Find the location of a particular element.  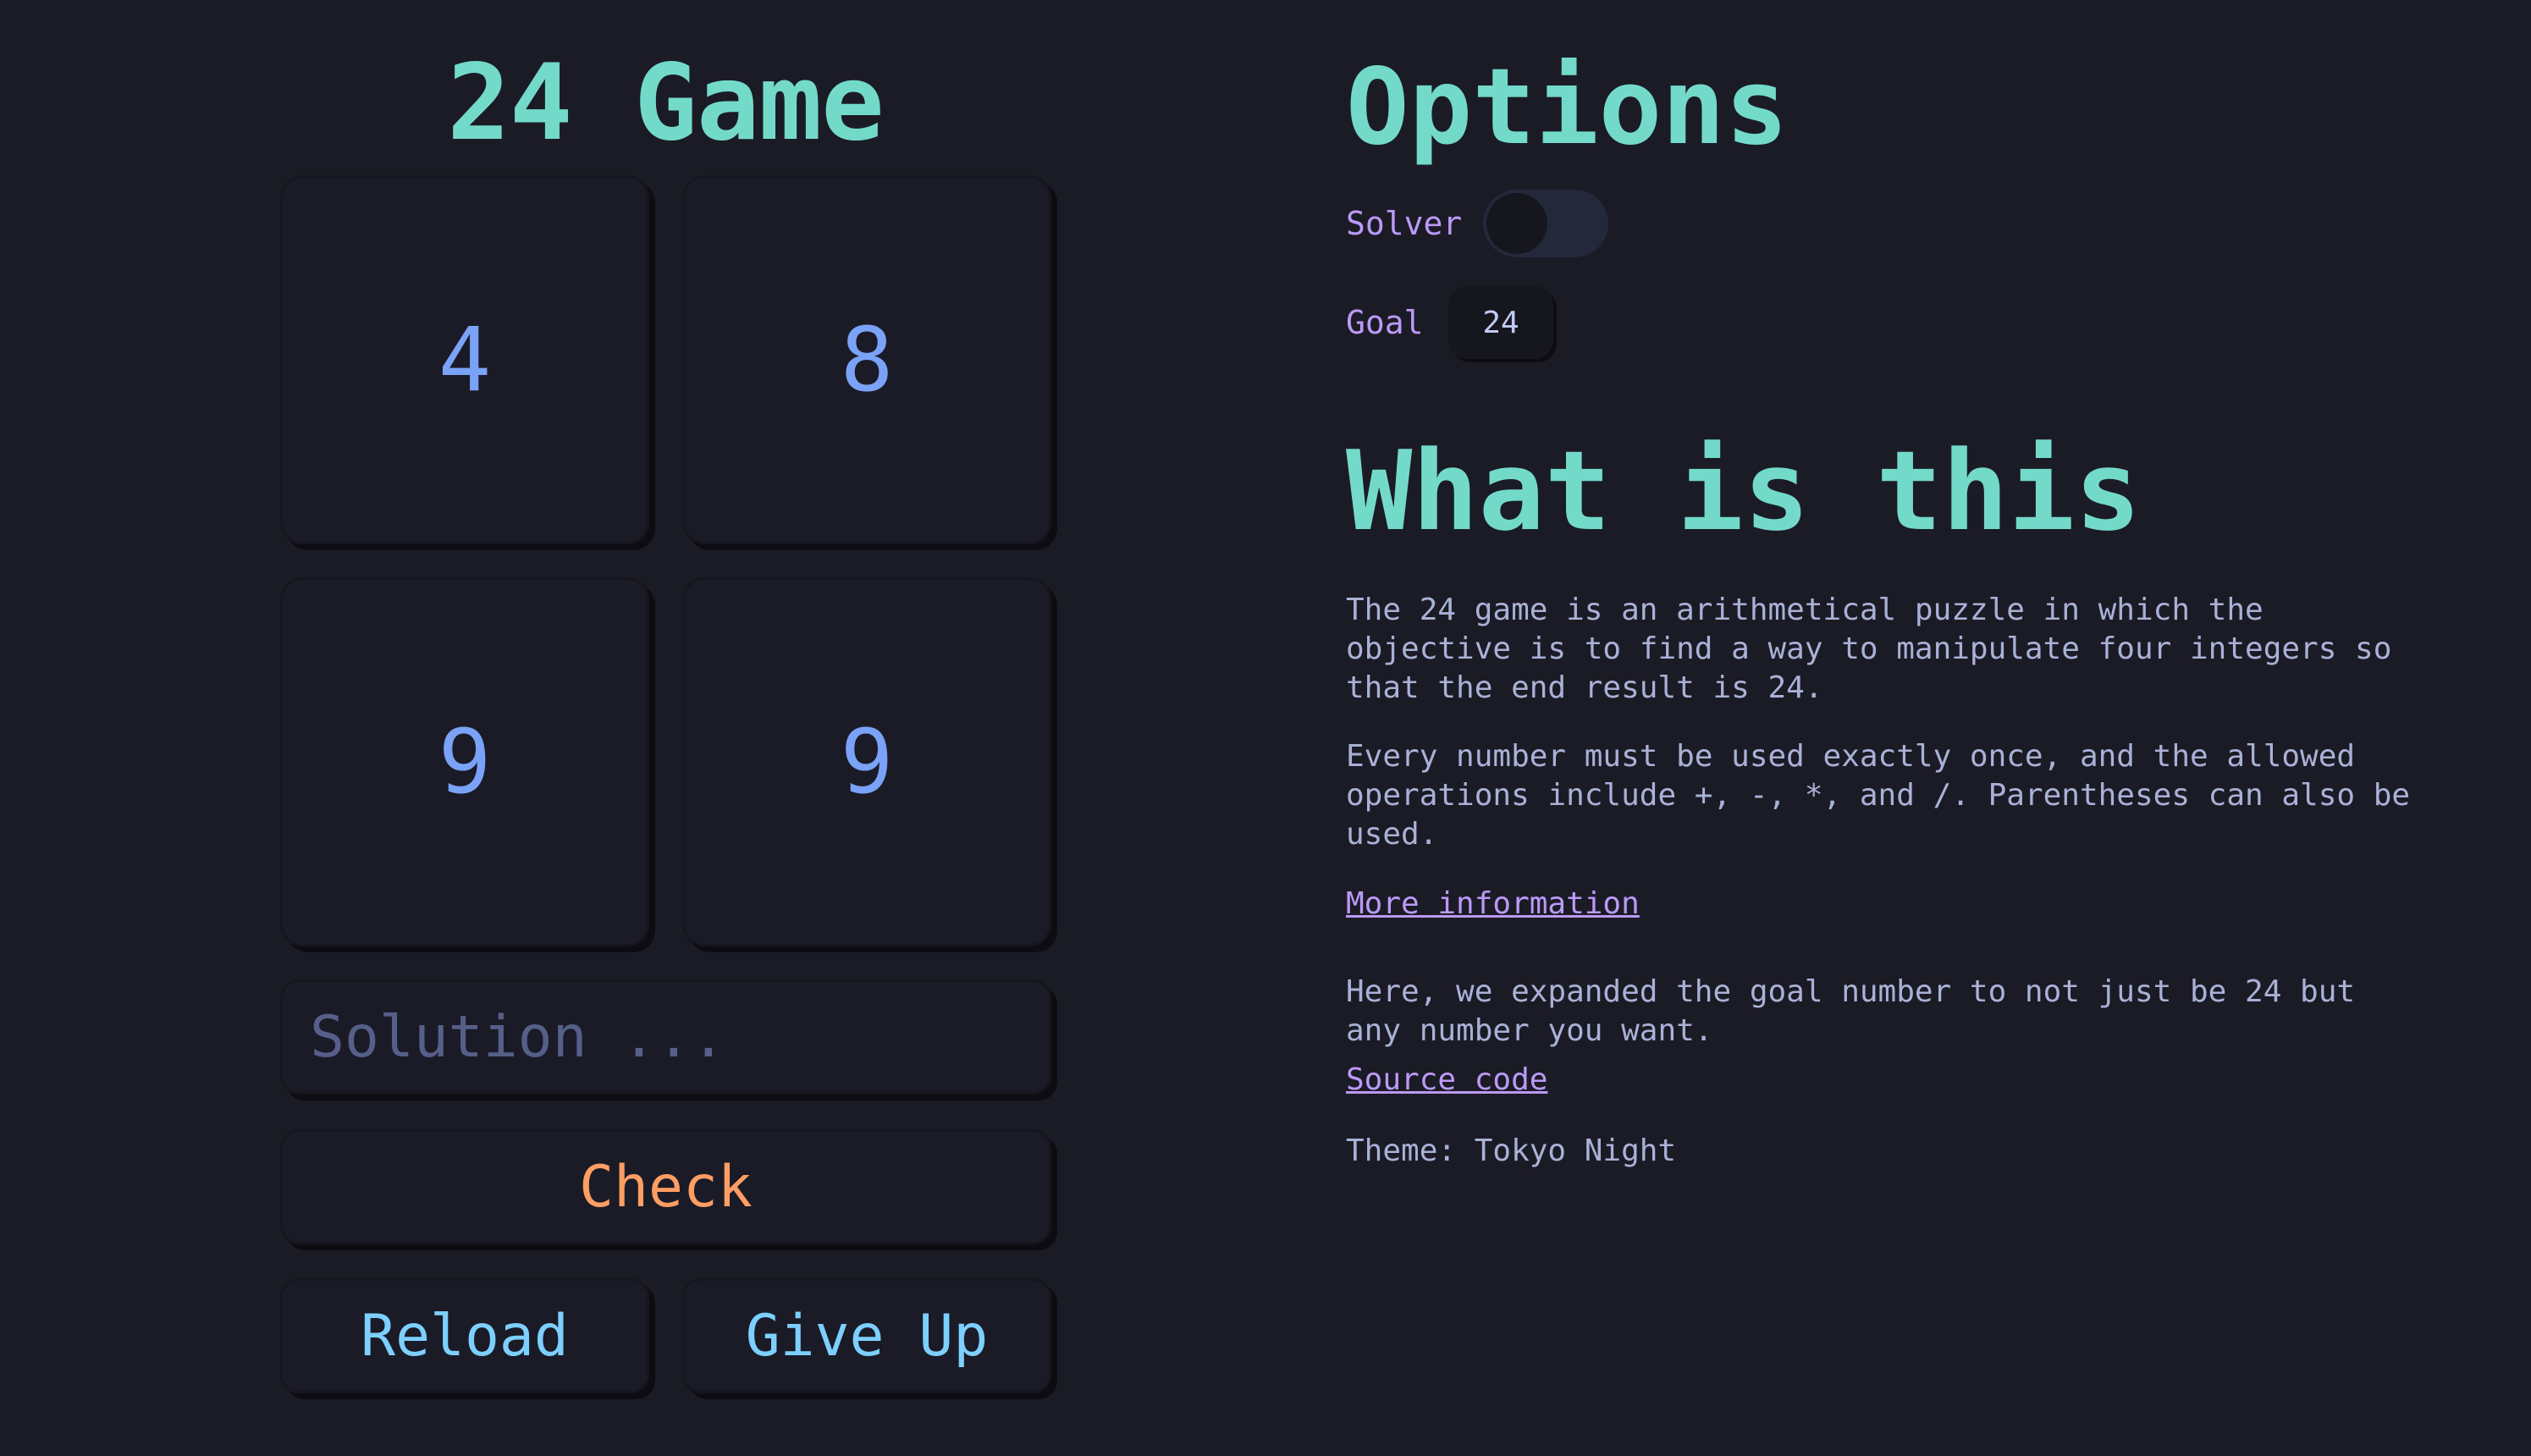

options-title: Options is located at coordinates (1567, 108).